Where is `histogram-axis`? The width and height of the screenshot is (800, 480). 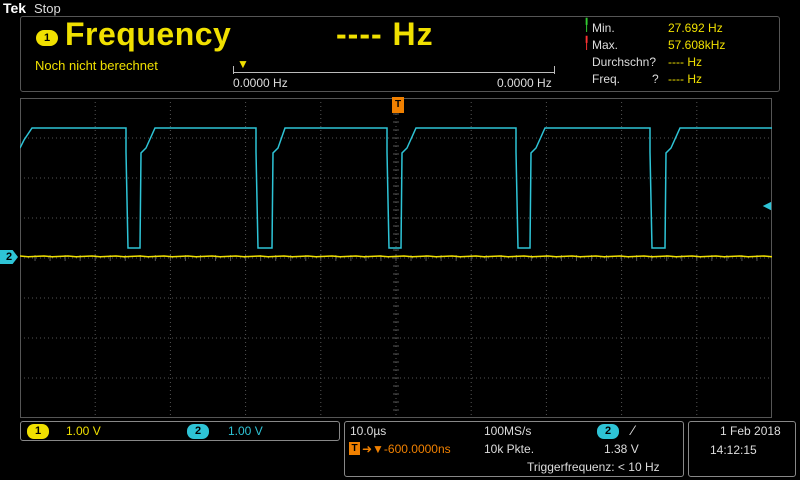
histogram-axis is located at coordinates (394, 72).